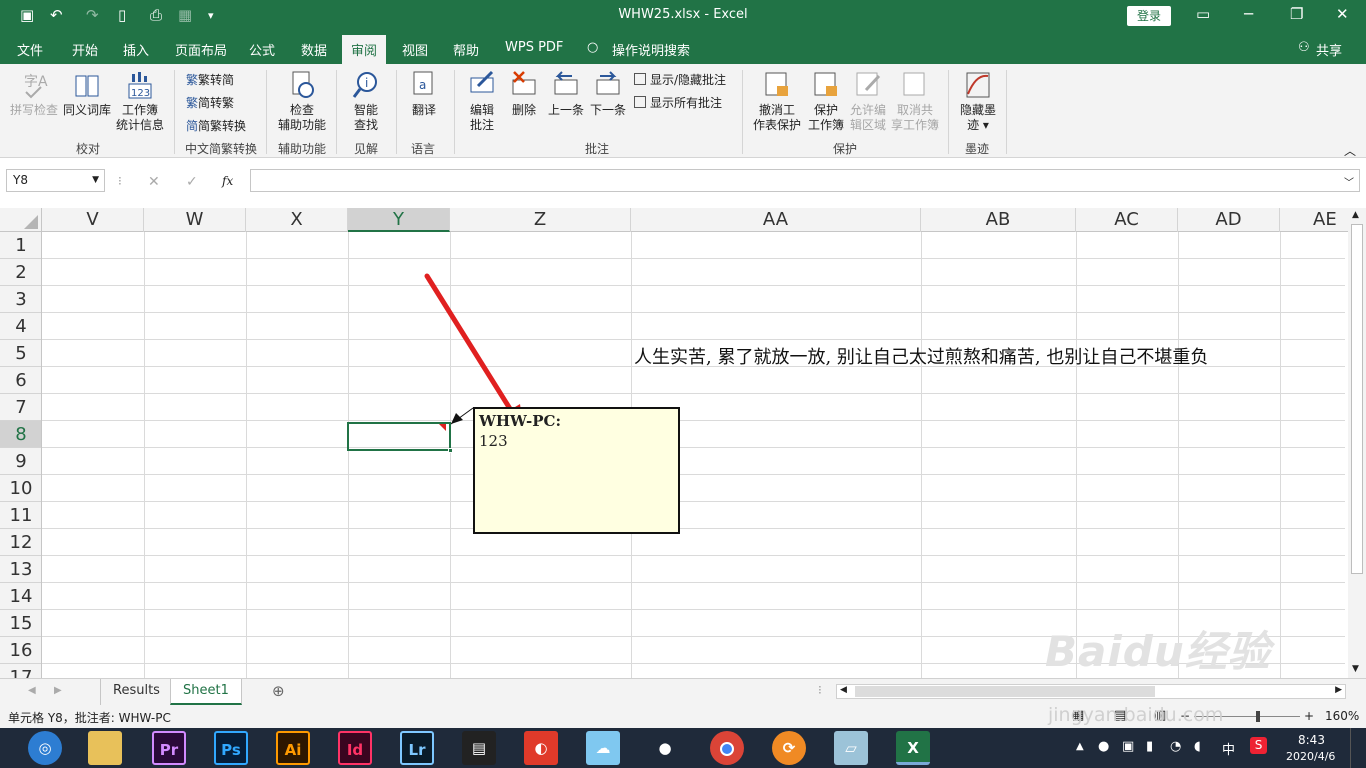 This screenshot has height=768, width=1366. I want to click on qq-tray-icon: ●, so click(1103, 746).